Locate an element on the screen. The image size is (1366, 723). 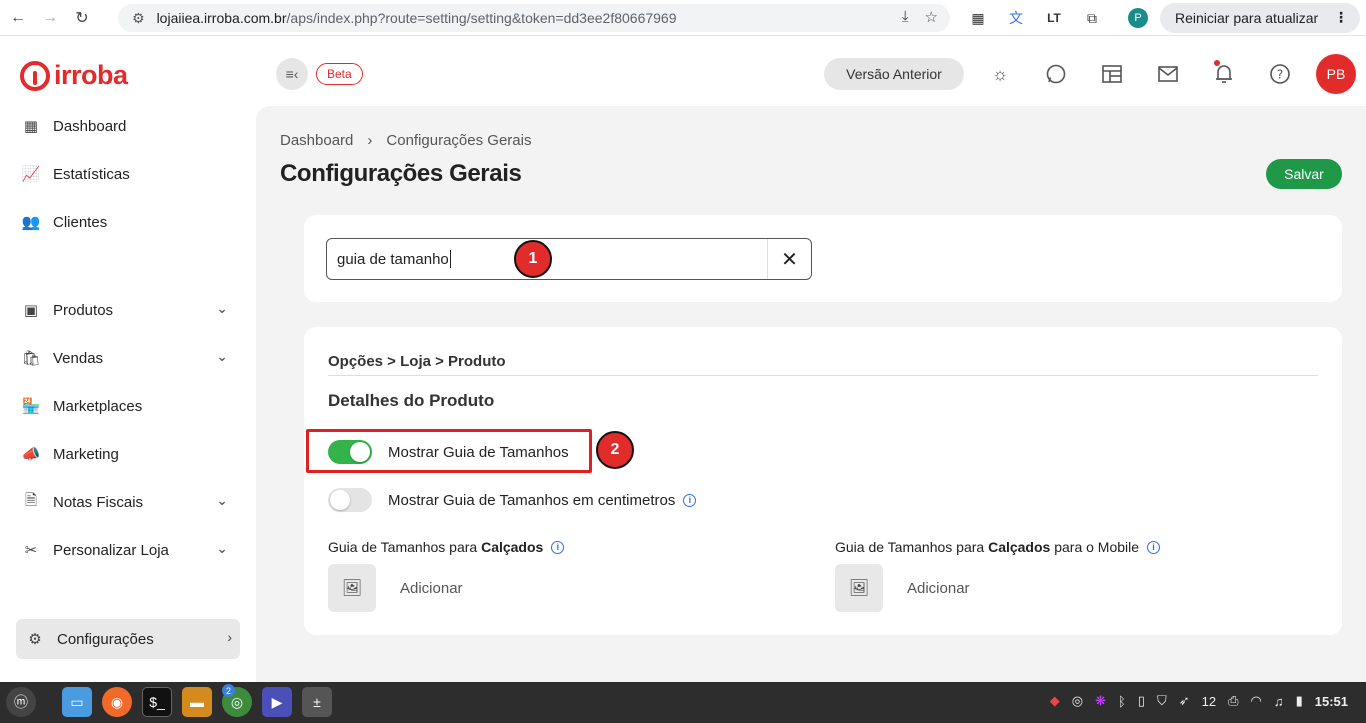
clients-icon: 👥 is located at coordinates (31, 222).